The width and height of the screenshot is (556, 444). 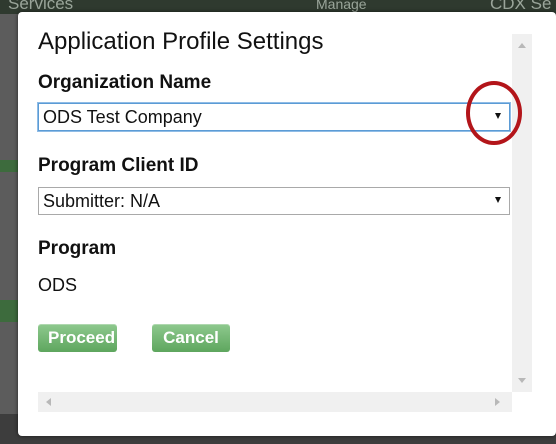 I want to click on program-client-id-value: Submitter: N/A, so click(x=102, y=201).